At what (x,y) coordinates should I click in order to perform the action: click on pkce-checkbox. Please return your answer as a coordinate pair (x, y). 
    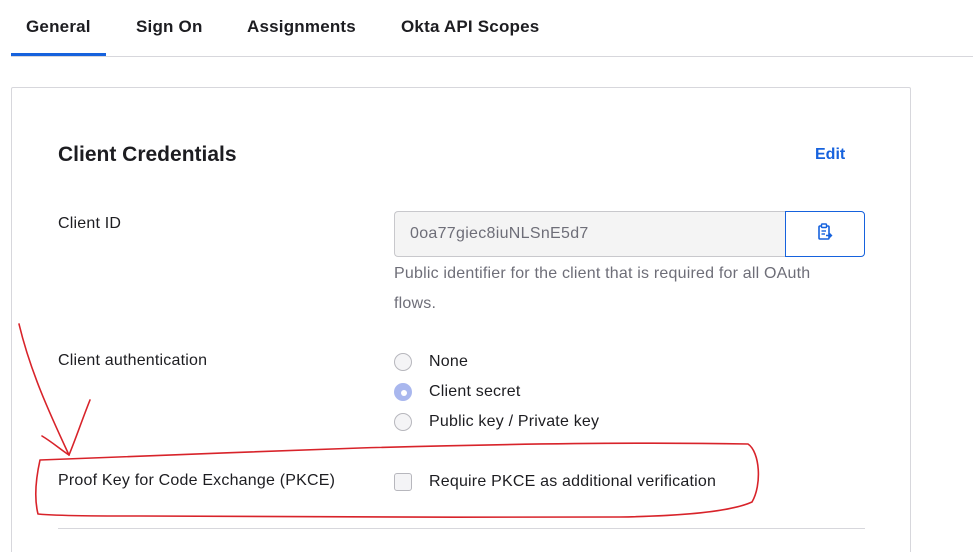
    Looking at the image, I should click on (403, 482).